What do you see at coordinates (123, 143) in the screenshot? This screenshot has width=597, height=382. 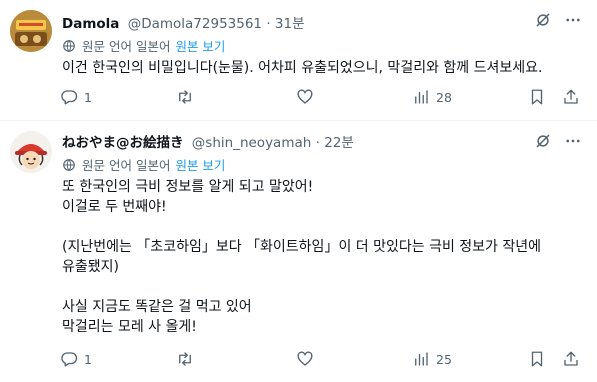 I see `display-name: ねおやま@お絵描き` at bounding box center [123, 143].